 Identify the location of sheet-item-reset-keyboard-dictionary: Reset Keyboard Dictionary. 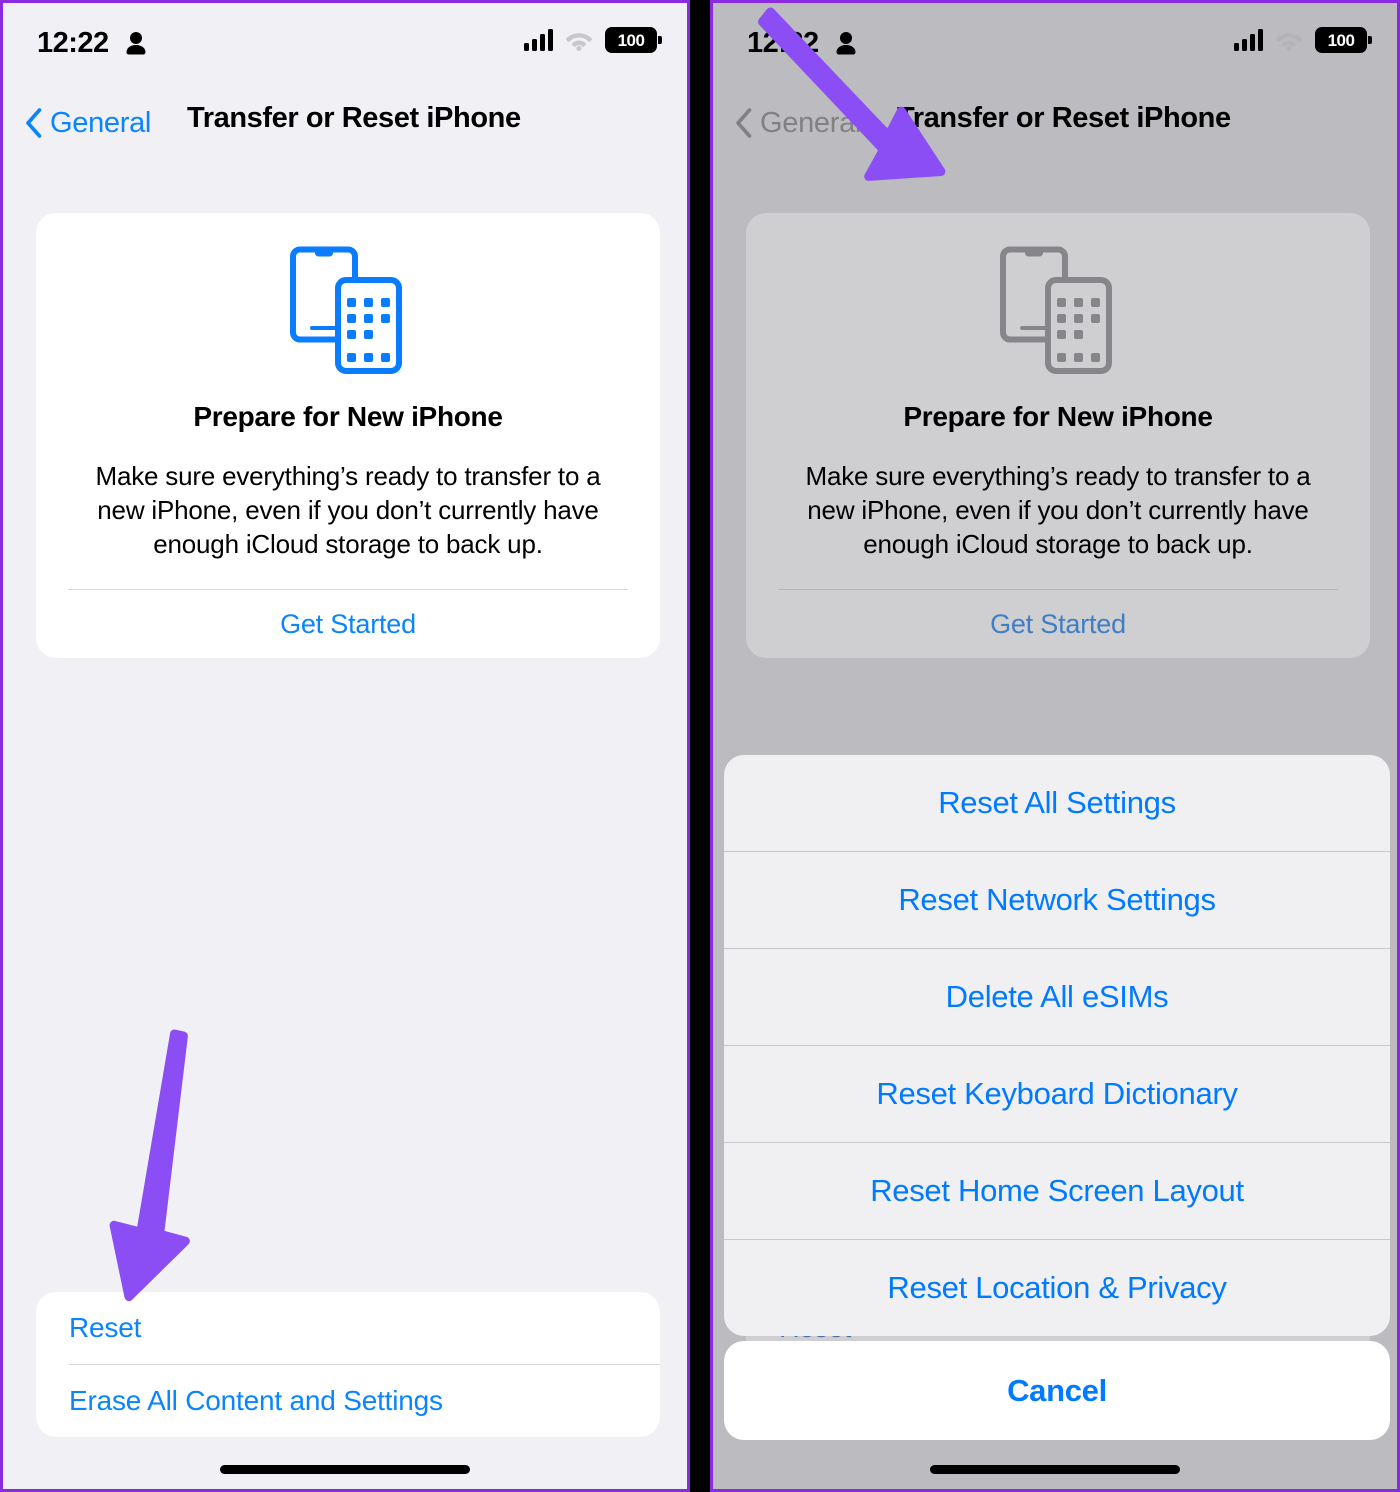
(1057, 1094).